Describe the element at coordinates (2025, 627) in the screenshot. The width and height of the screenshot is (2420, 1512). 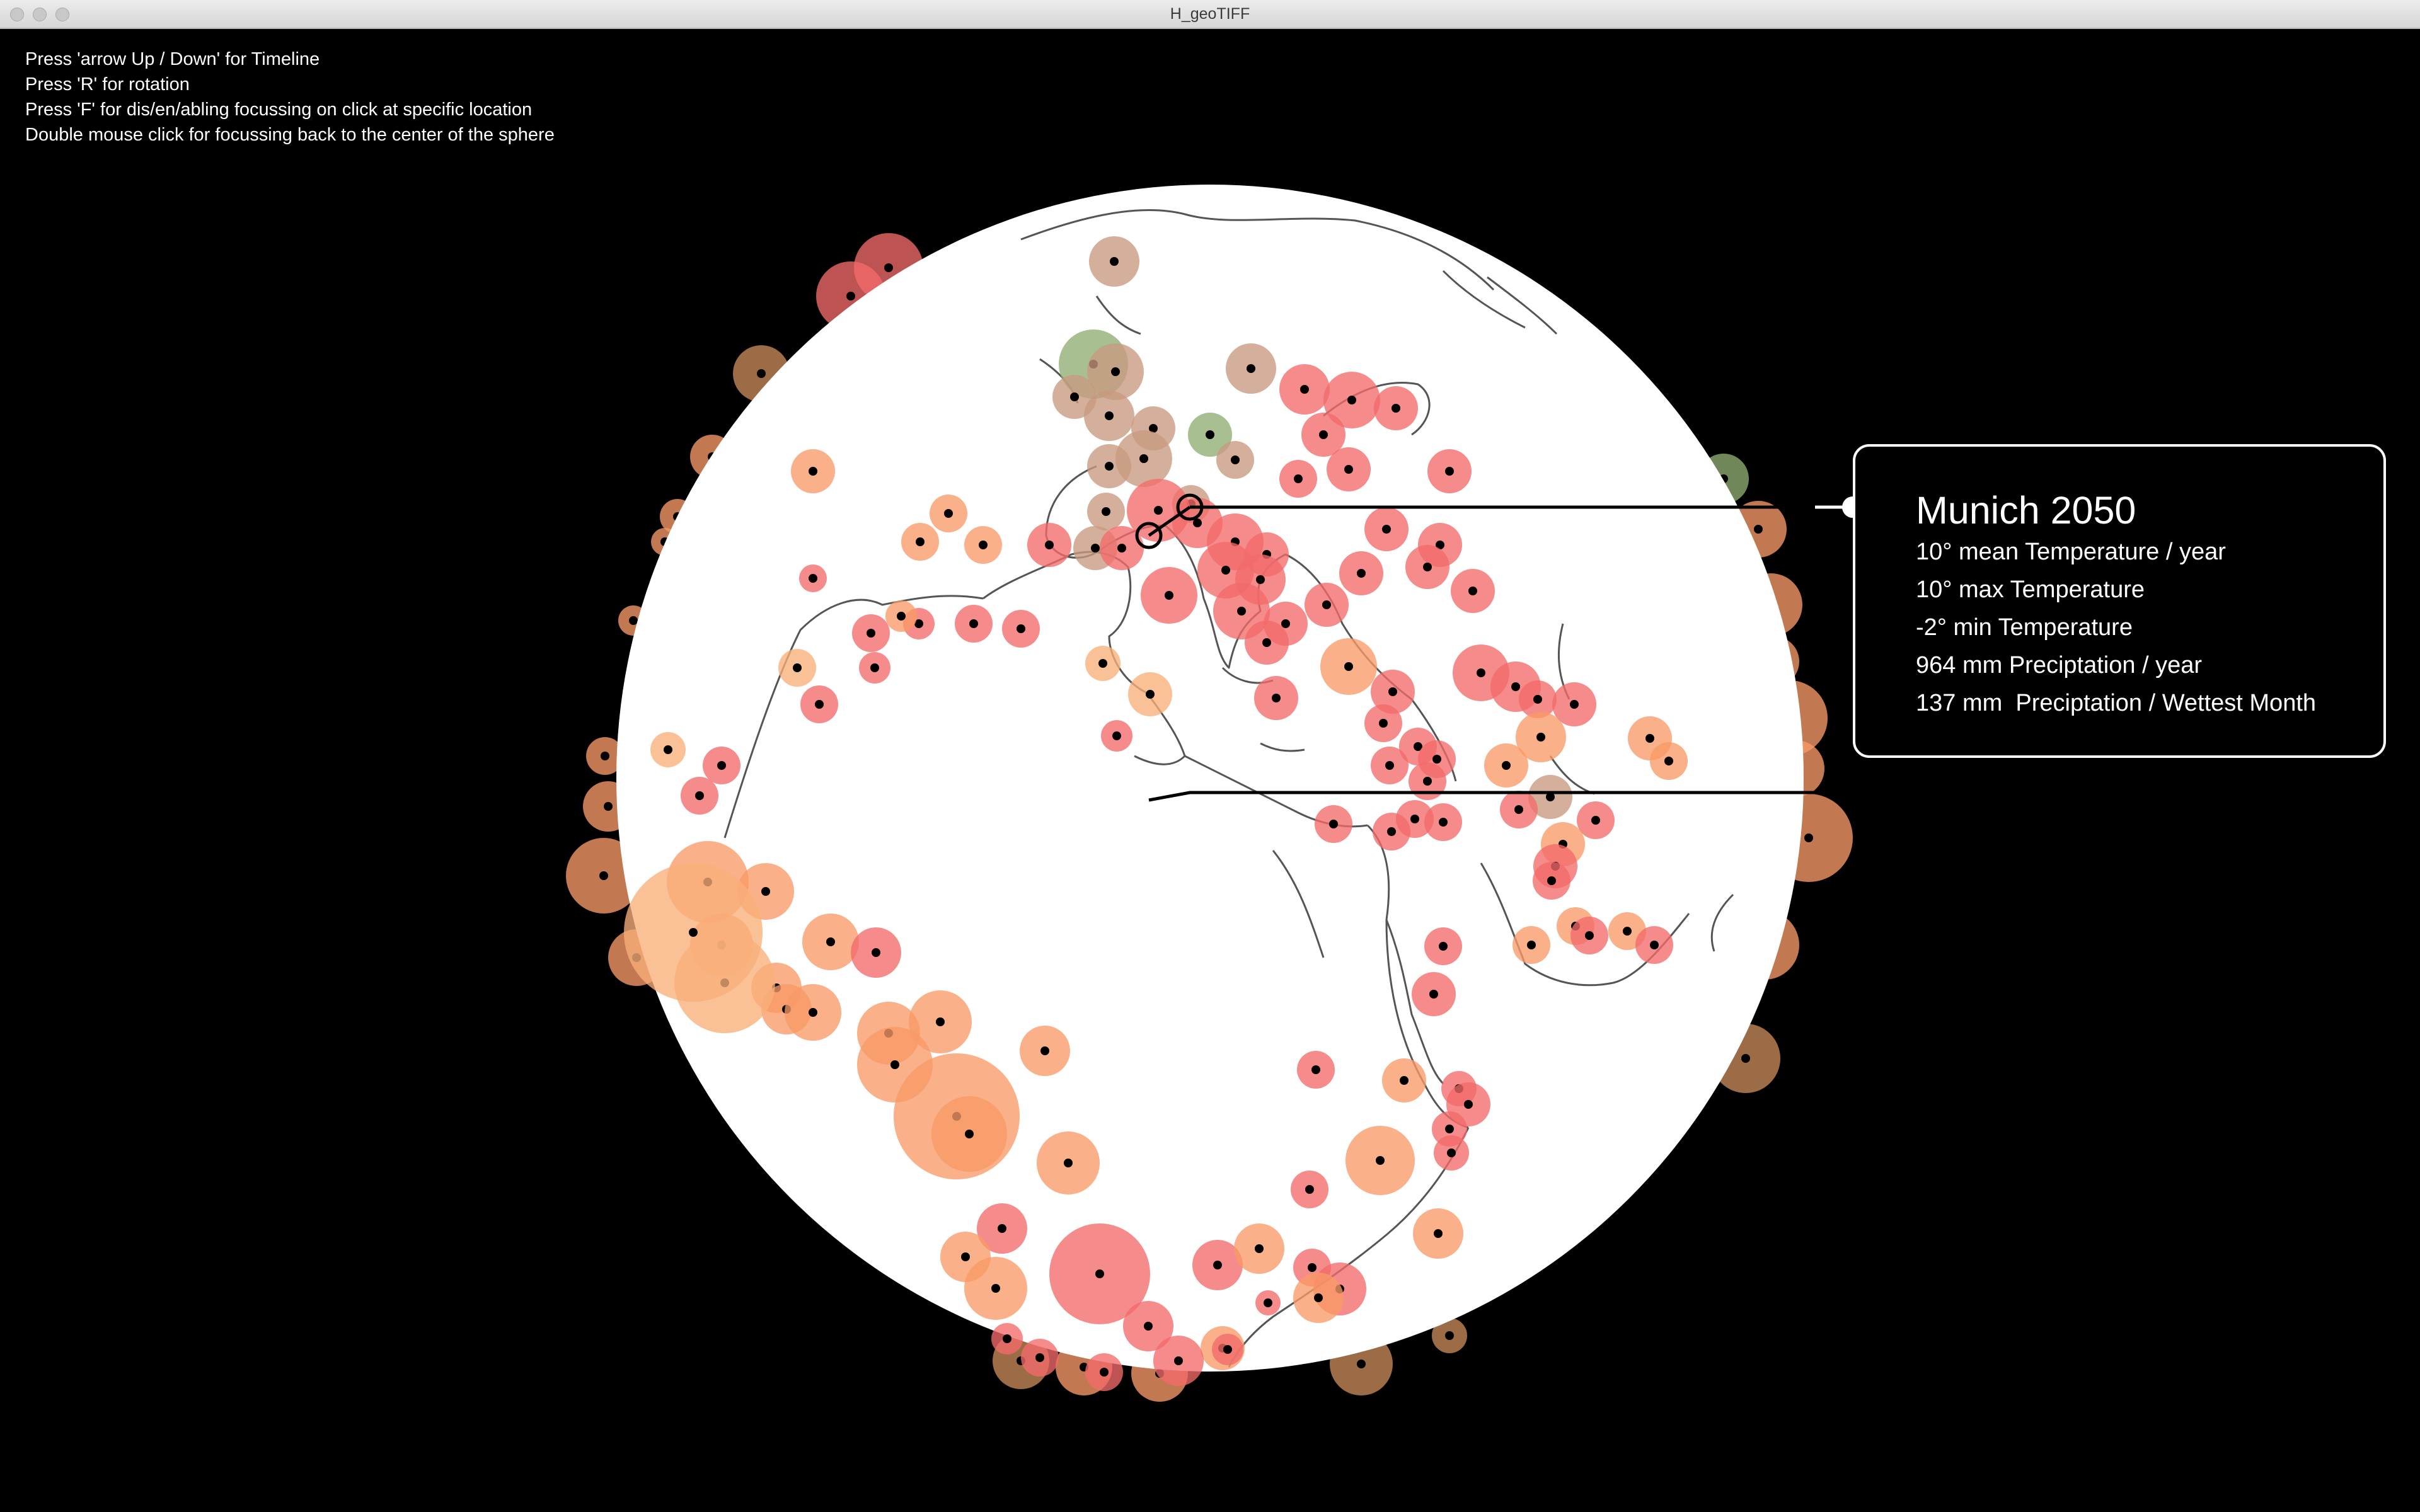
I see `popup-min-temperature: -2° min Temperature` at that location.